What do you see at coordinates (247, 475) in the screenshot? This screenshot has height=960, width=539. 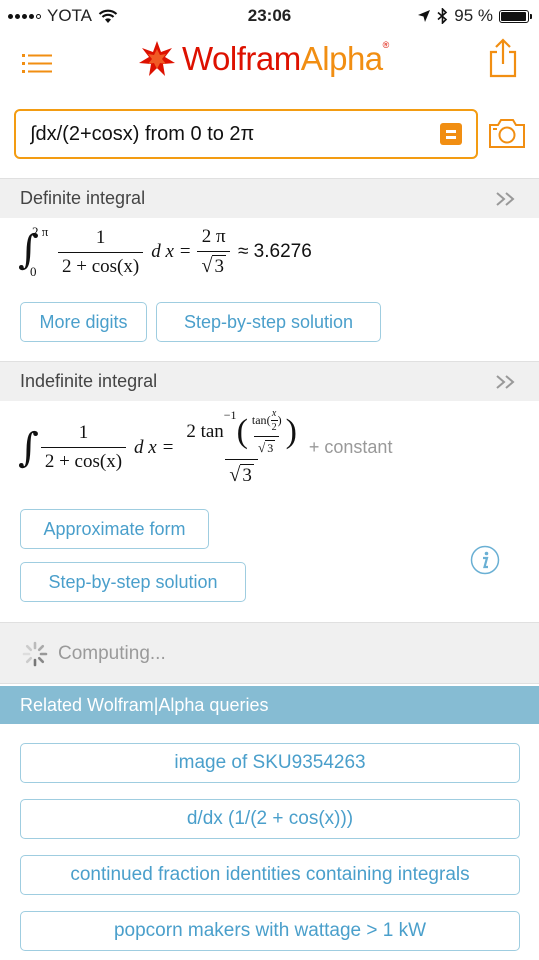 I see `outer-denominator-radicand: 3` at bounding box center [247, 475].